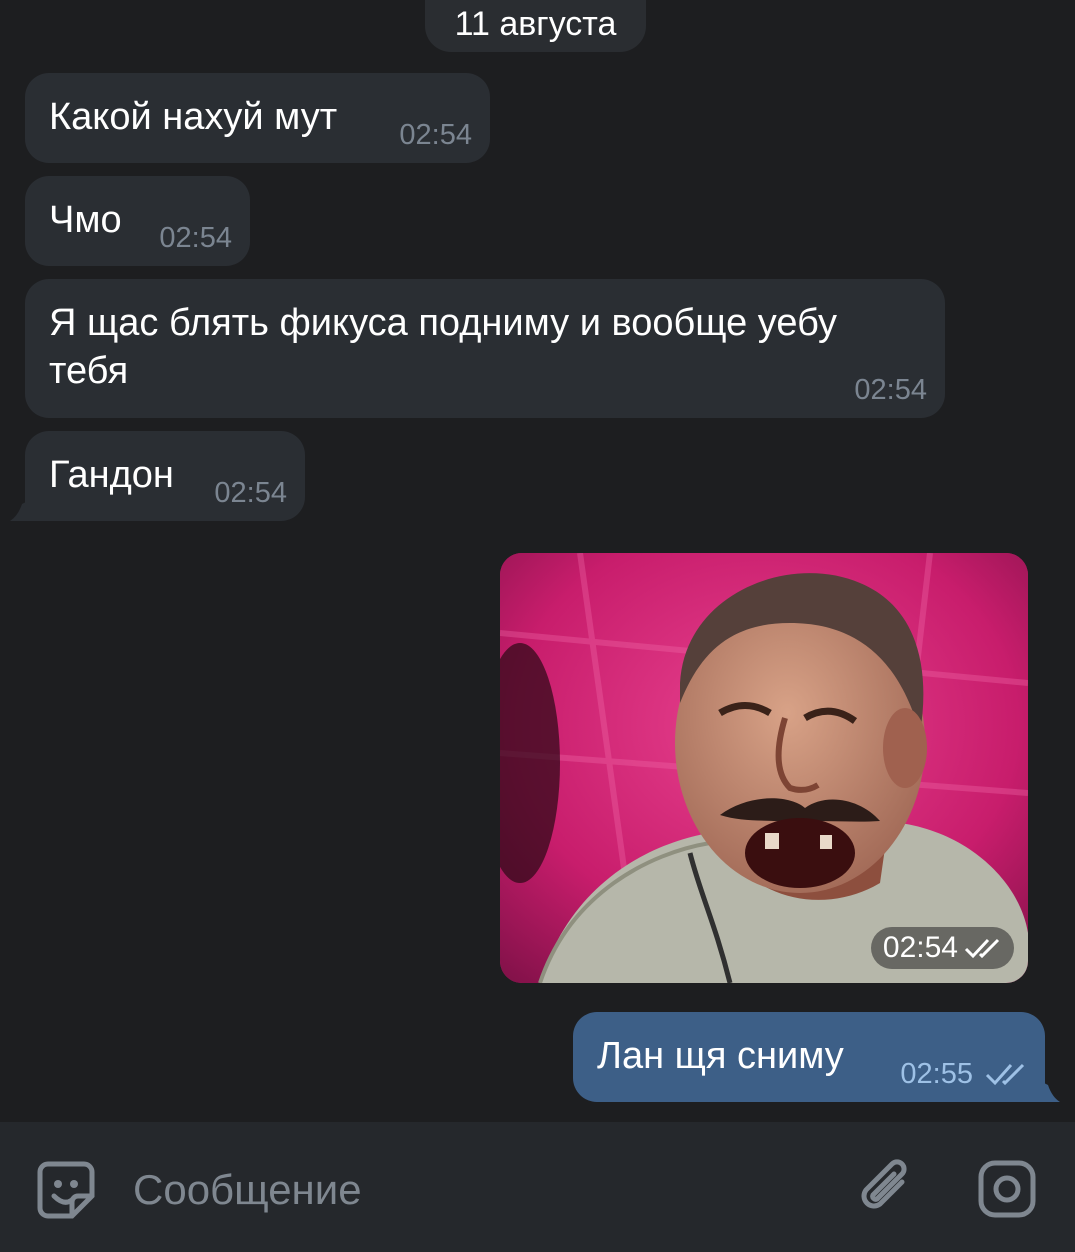 This screenshot has height=1252, width=1075. I want to click on message-text: Гандон, so click(111, 475).